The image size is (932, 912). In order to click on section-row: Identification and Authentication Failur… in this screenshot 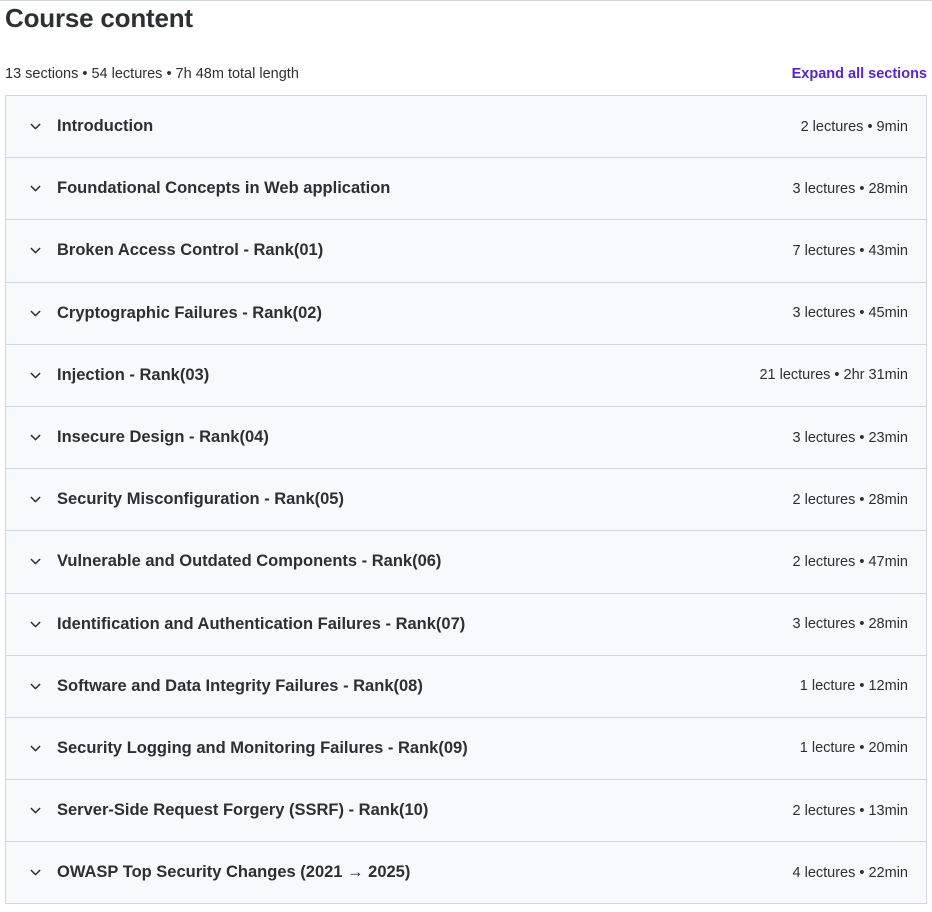, I will do `click(466, 624)`.